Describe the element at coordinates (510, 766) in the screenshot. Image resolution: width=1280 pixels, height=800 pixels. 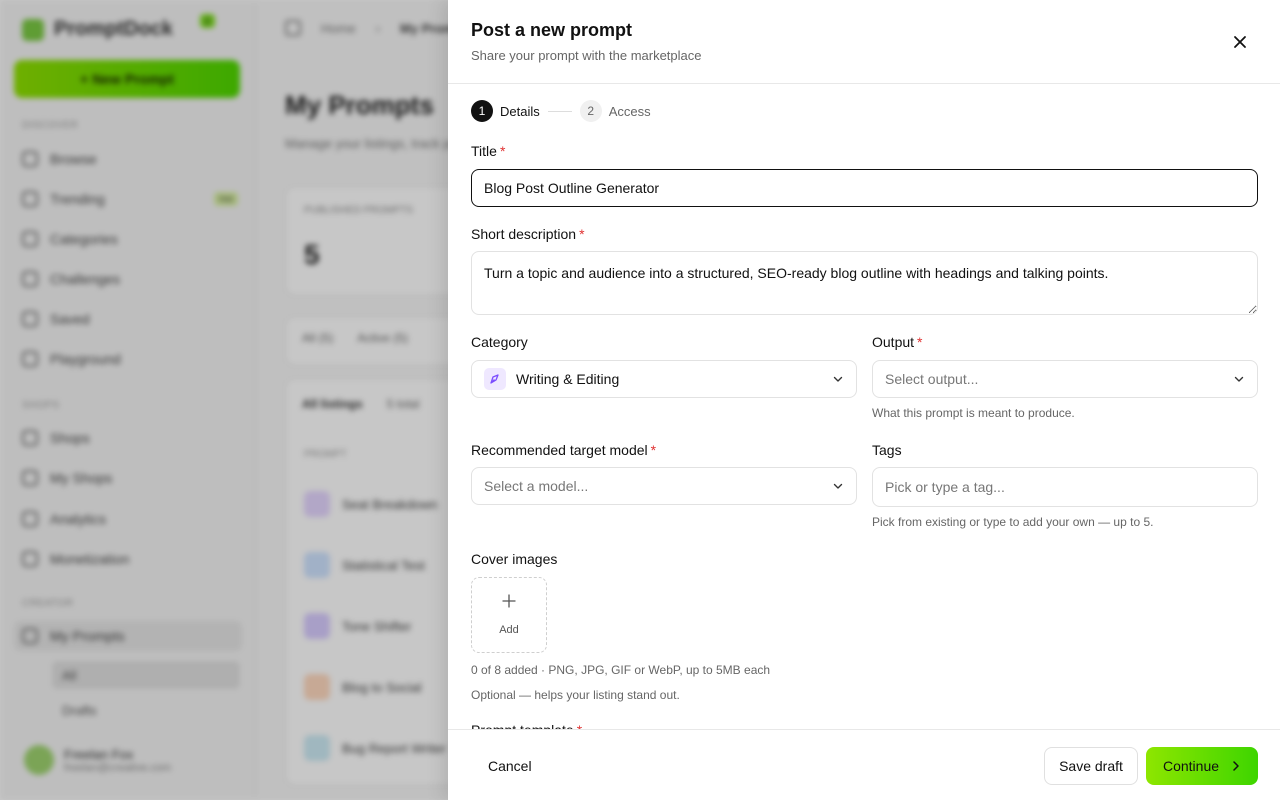
I see `cancel-button: Cancel` at that location.